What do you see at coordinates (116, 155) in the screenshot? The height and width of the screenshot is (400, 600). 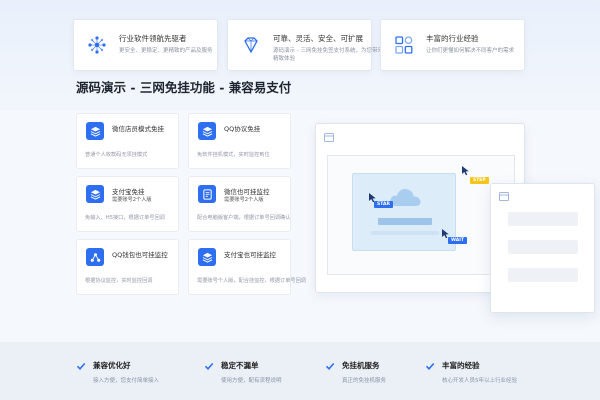 I see `service-desc: 普通个人收款码无须挂模式` at bounding box center [116, 155].